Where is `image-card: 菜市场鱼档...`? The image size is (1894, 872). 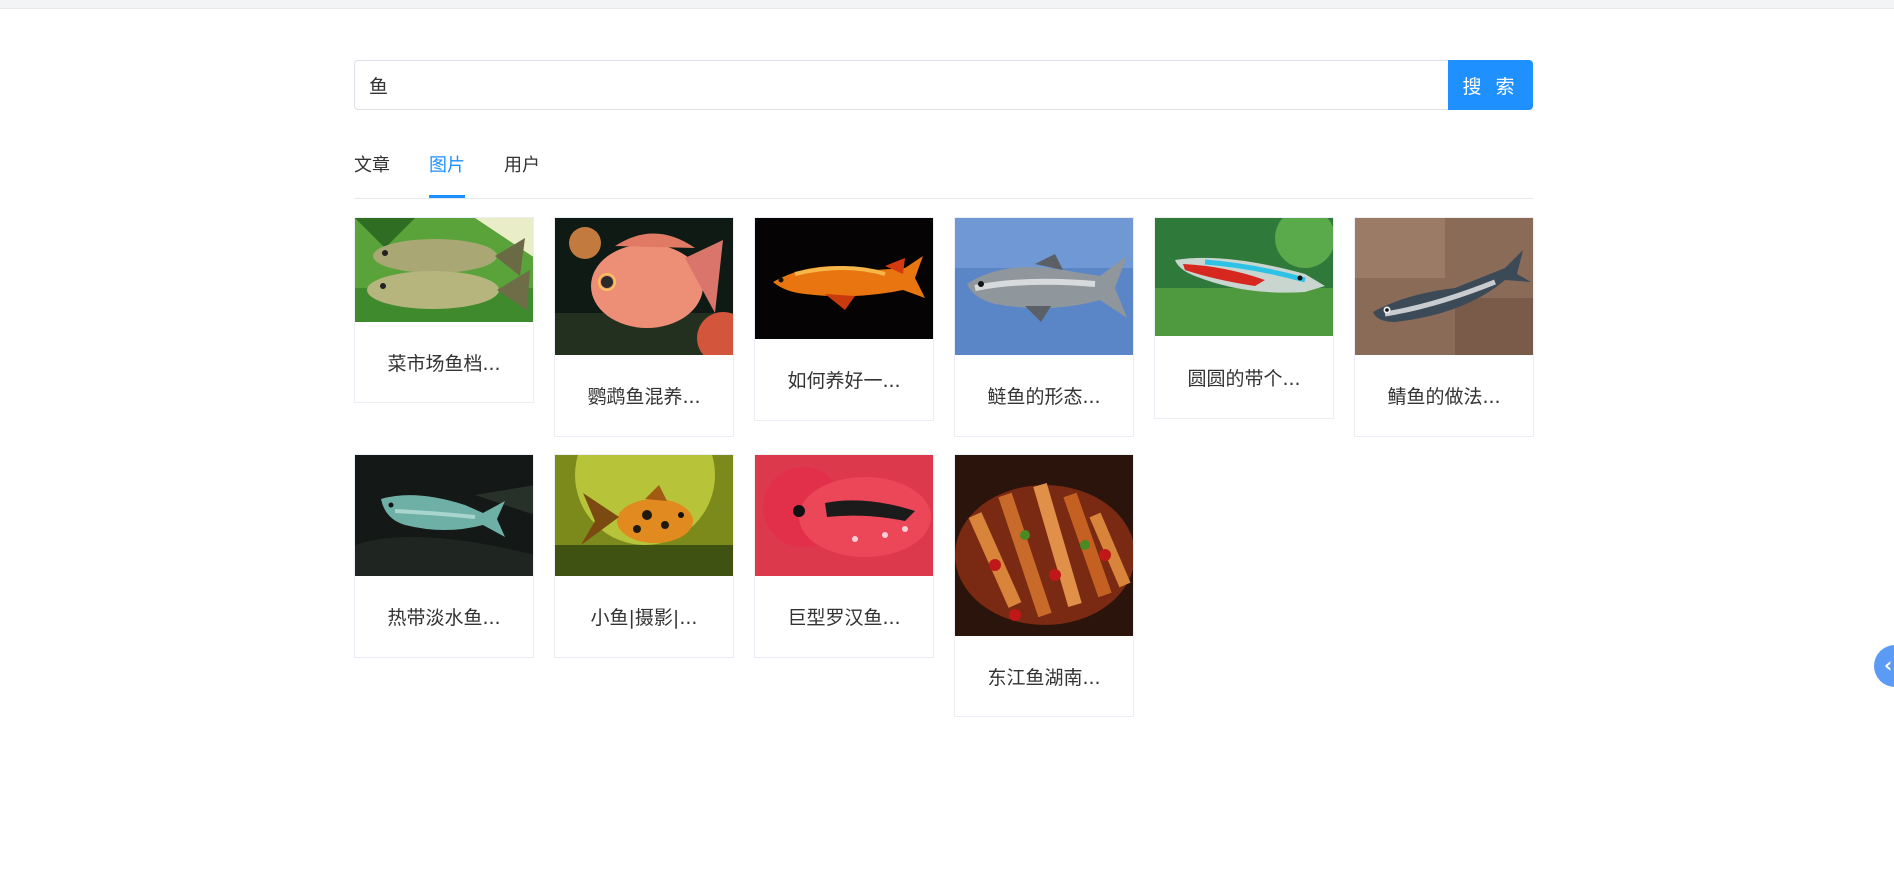
image-card: 菜市场鱼档... is located at coordinates (444, 310).